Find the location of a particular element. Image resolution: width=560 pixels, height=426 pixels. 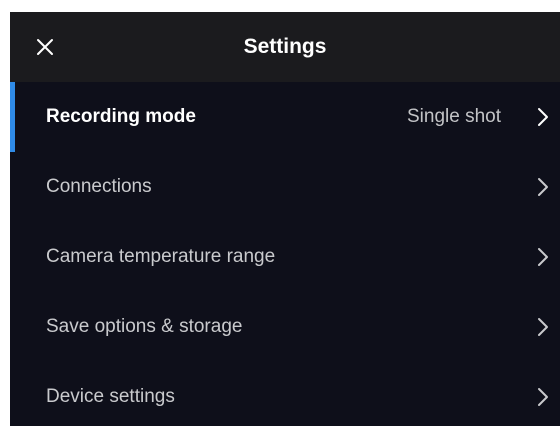

settings-item-label: Connections is located at coordinates (99, 186).